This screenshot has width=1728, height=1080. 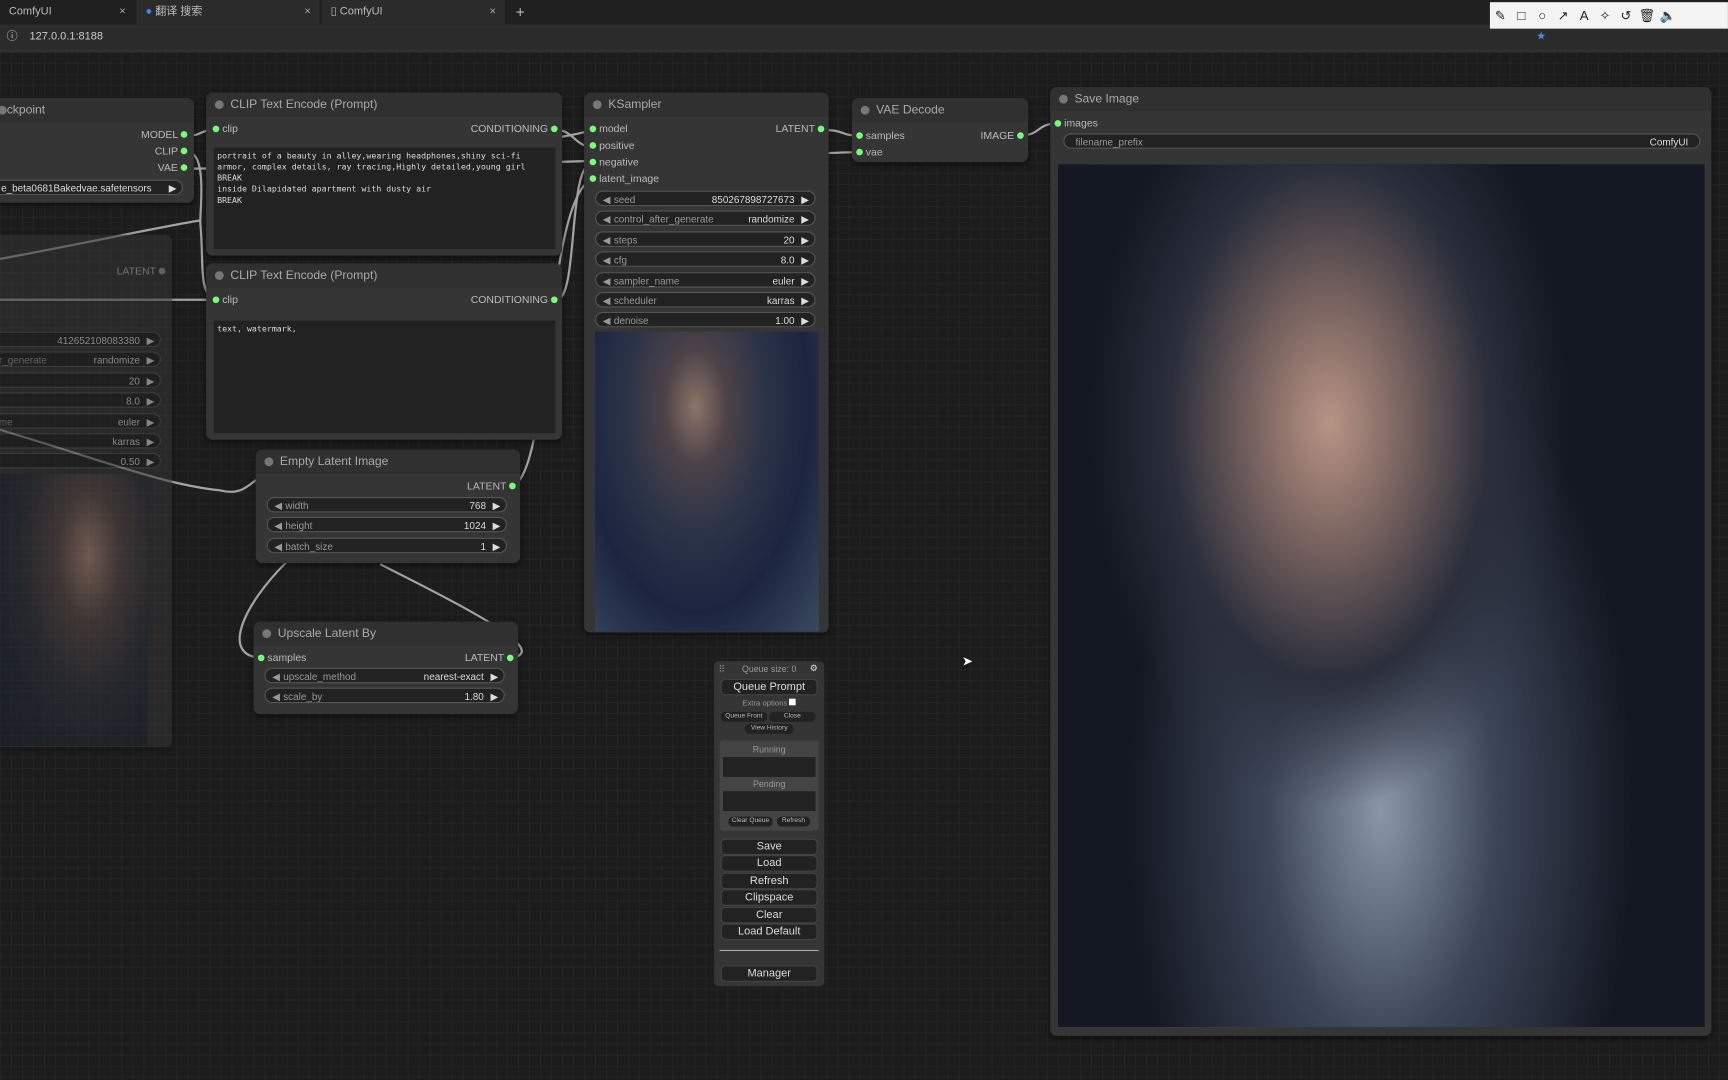 I want to click on load-default-button: Load Default, so click(x=769, y=932).